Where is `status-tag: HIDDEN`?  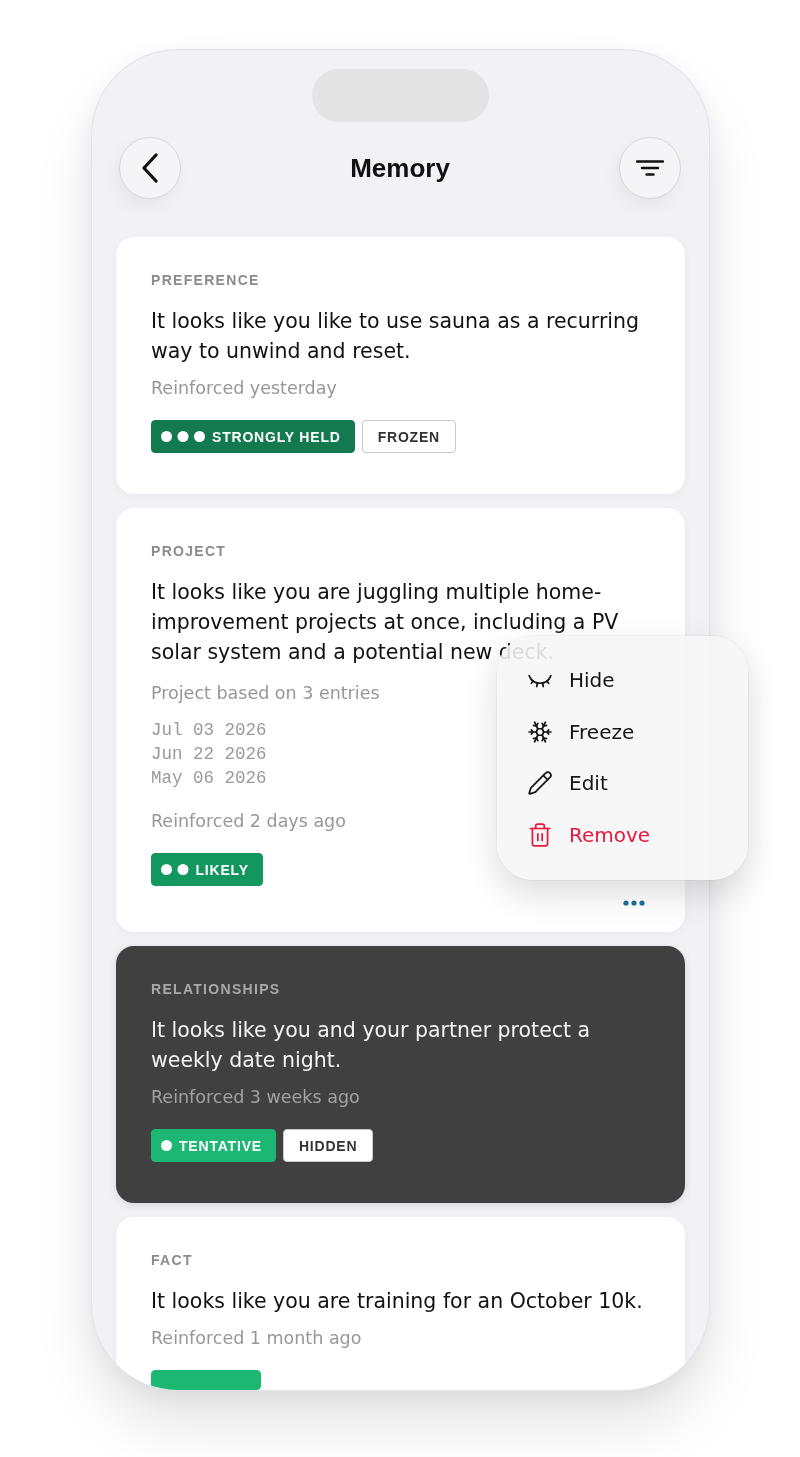
status-tag: HIDDEN is located at coordinates (328, 1145).